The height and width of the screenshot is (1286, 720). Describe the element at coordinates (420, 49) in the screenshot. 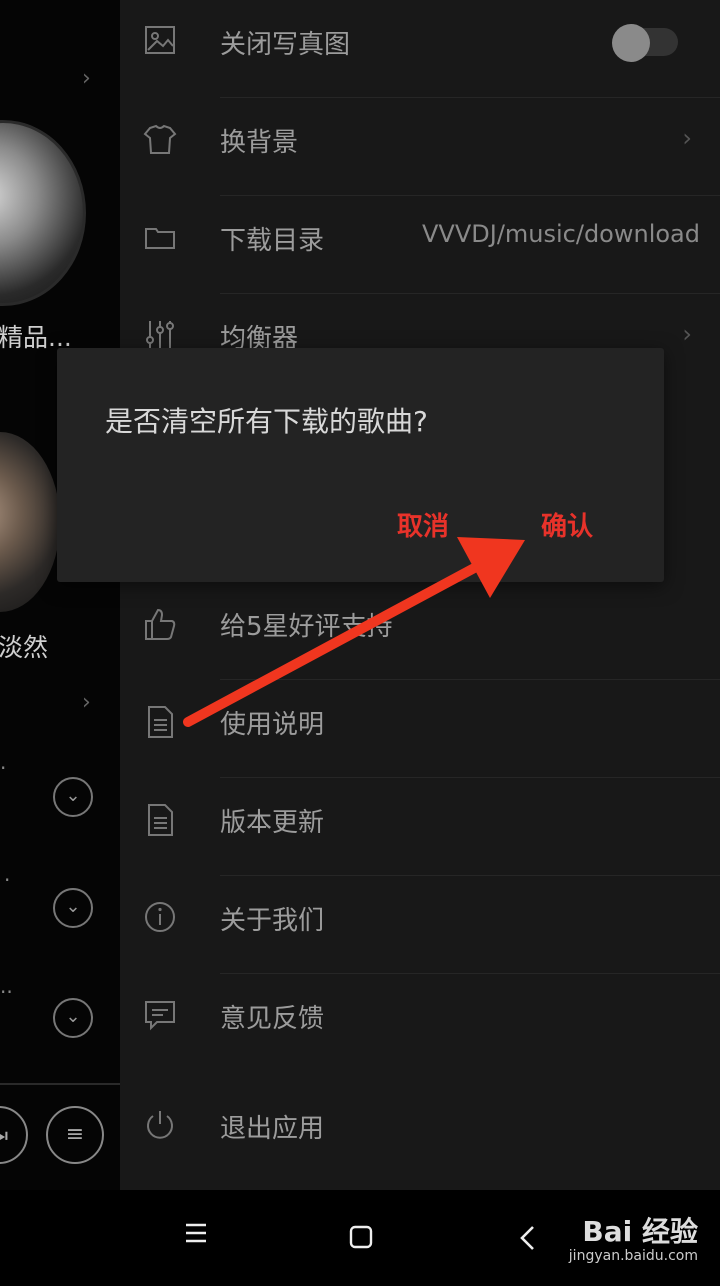

I see `menu-item-close-photo: 关闭写真图` at that location.